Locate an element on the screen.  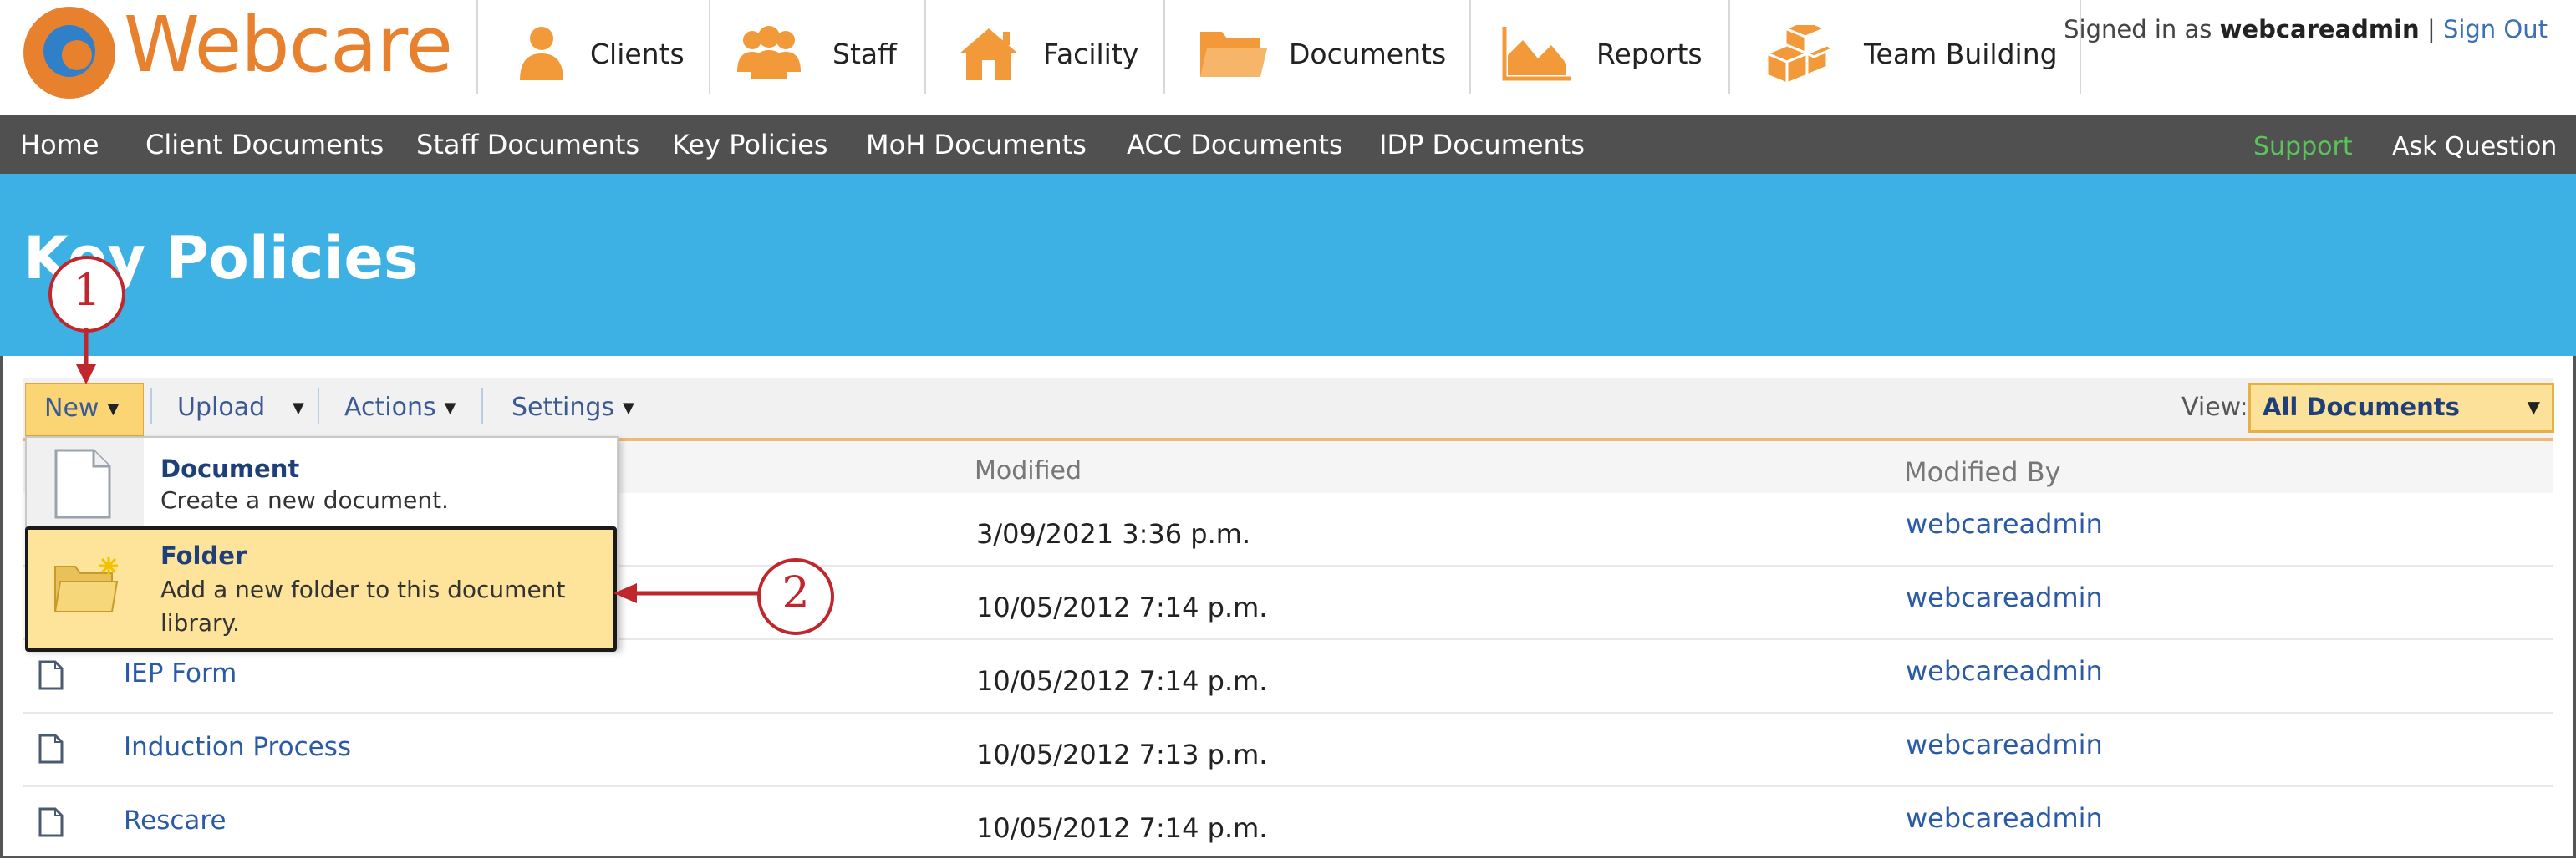
callout-number: 2 is located at coordinates (795, 593).